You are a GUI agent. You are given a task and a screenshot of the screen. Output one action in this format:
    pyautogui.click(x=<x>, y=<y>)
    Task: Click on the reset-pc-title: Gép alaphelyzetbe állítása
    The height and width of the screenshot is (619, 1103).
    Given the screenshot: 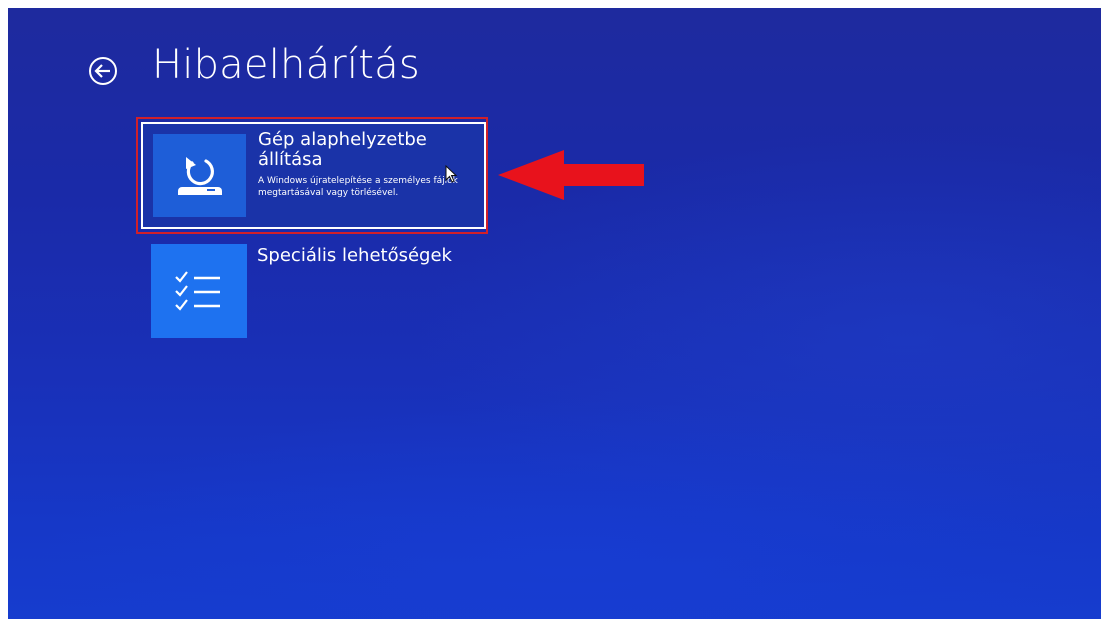 What is the action you would take?
    pyautogui.click(x=342, y=149)
    